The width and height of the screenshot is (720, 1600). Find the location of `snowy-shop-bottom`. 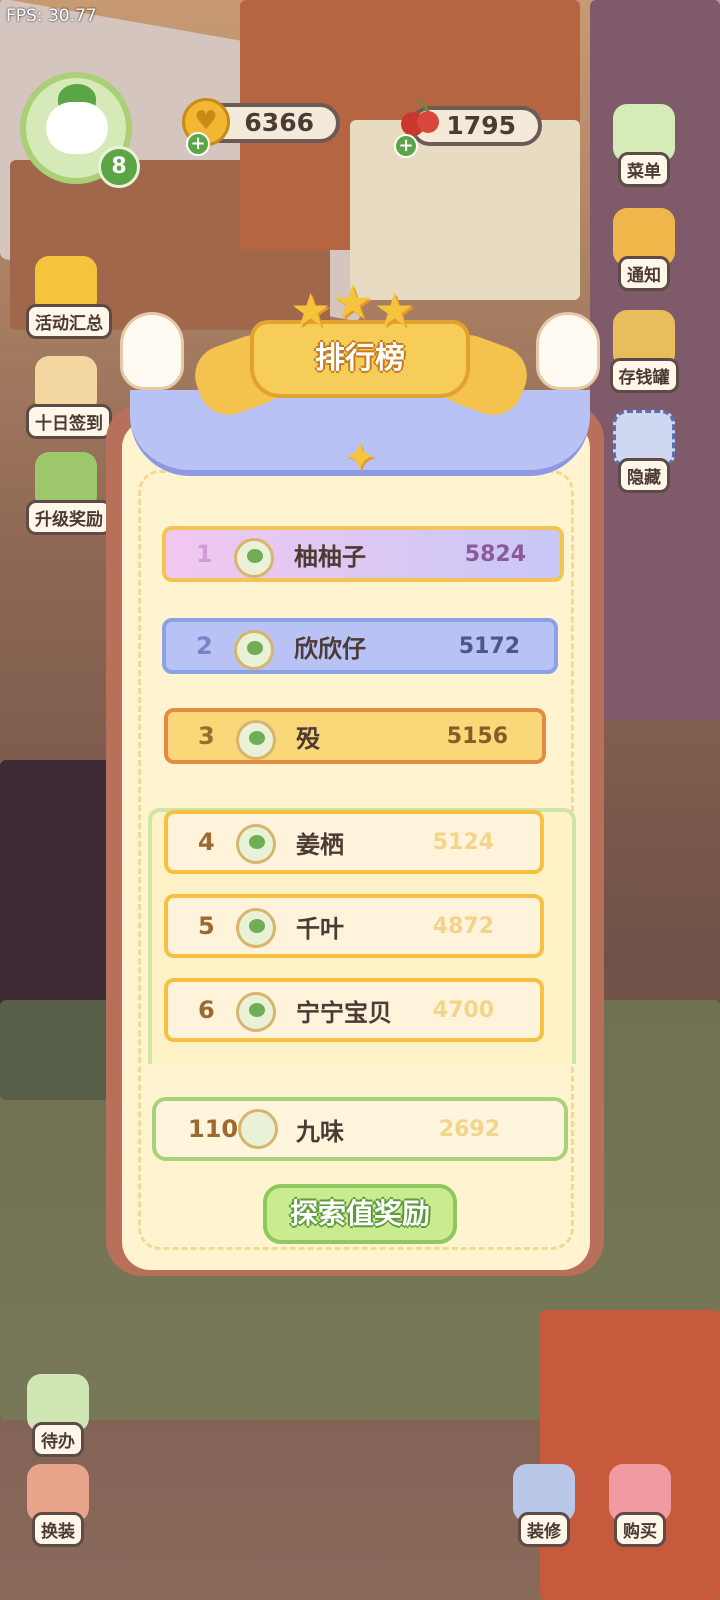

snowy-shop-bottom is located at coordinates (630, 1455).